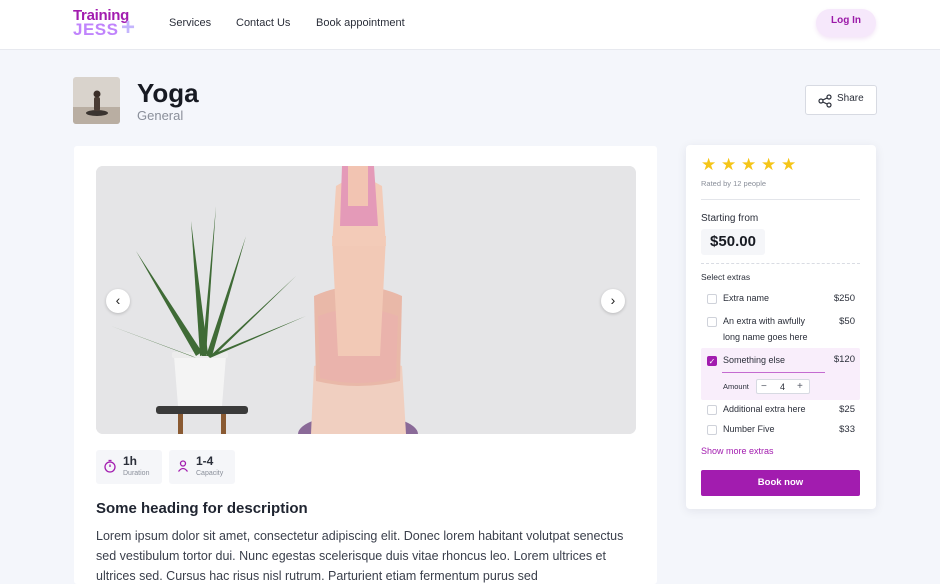 The height and width of the screenshot is (584, 940). Describe the element at coordinates (190, 23) in the screenshot. I see `nav-link-services: Services` at that location.